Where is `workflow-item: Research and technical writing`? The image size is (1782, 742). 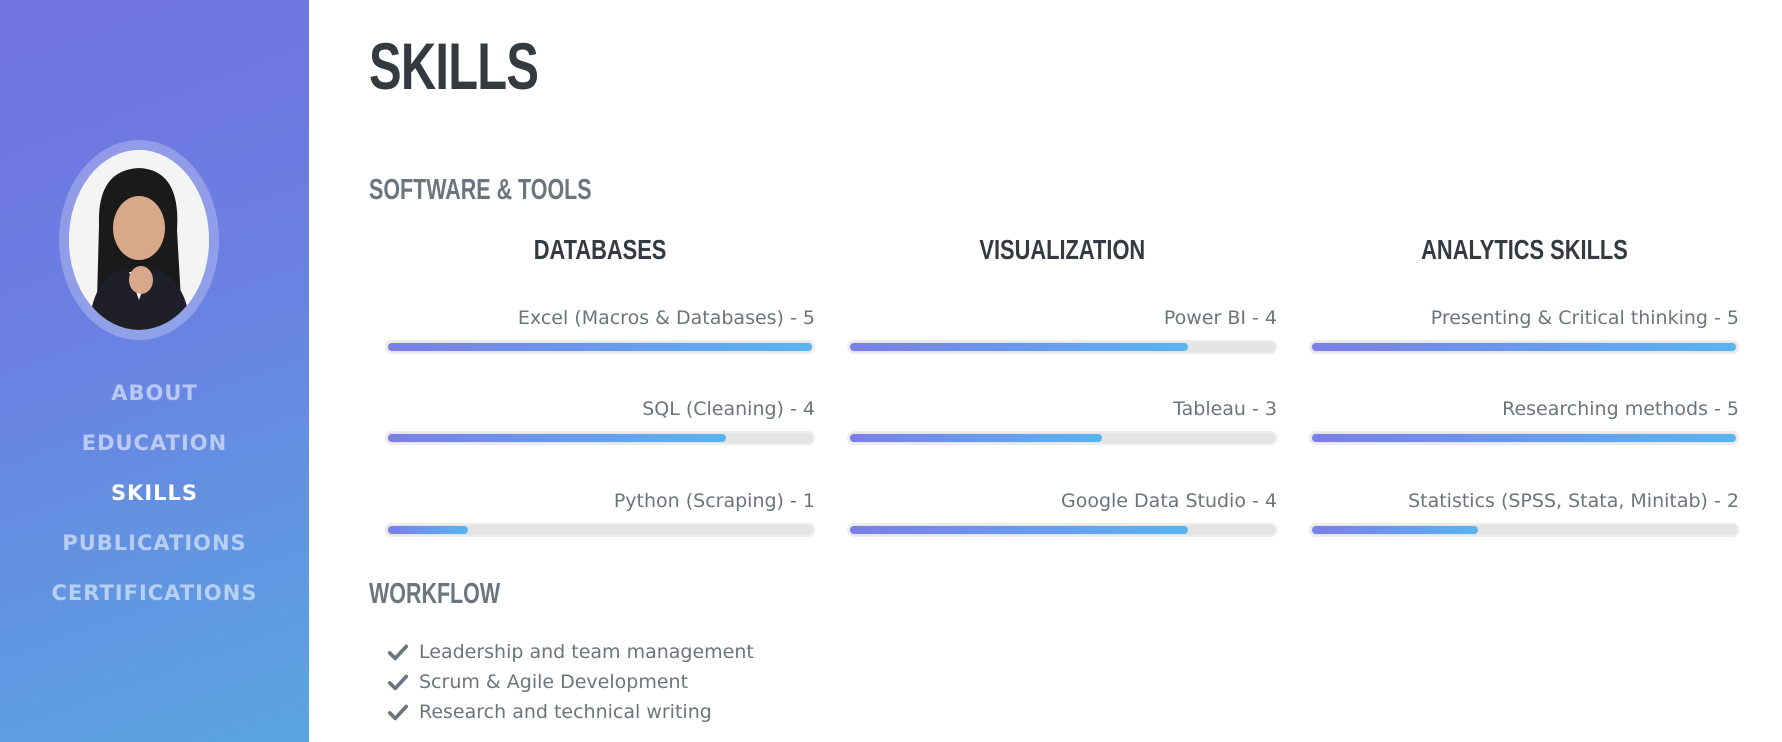
workflow-item: Research and technical writing is located at coordinates (570, 712).